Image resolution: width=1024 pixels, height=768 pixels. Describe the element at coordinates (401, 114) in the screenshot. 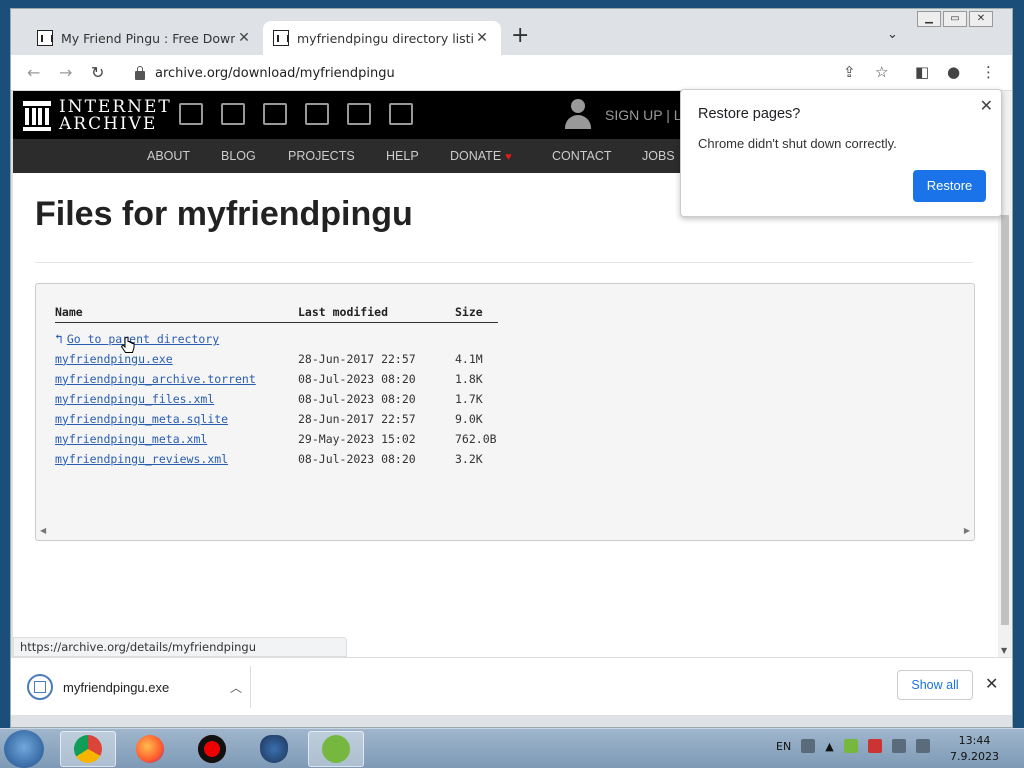

I see `images-icon` at that location.